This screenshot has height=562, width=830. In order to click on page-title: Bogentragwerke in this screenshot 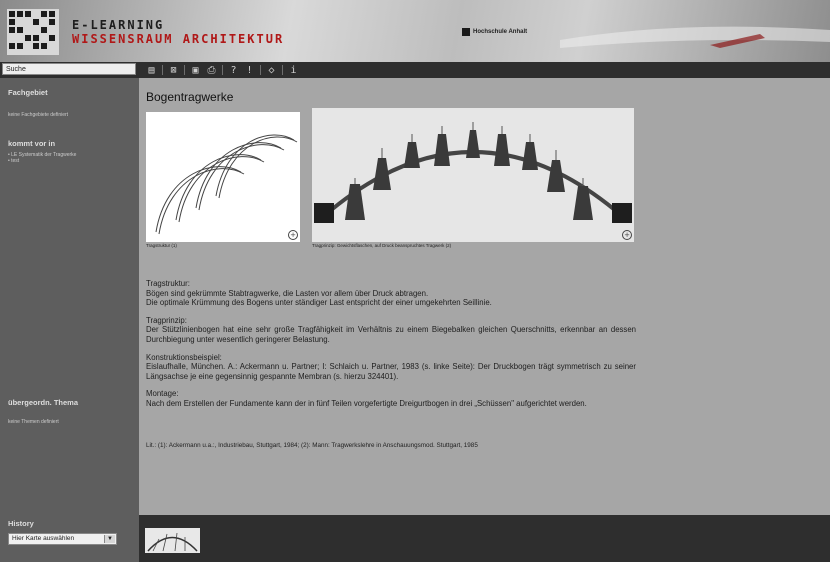, I will do `click(190, 97)`.